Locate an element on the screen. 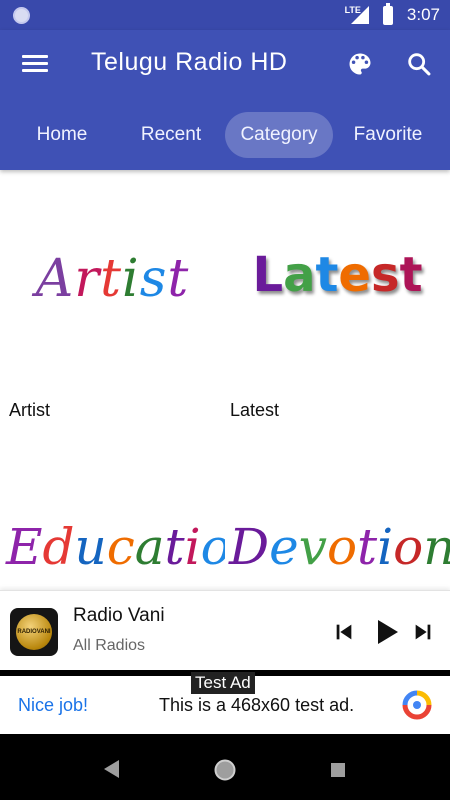 This screenshot has height=800, width=450. tab-recent: Recent is located at coordinates (171, 135).